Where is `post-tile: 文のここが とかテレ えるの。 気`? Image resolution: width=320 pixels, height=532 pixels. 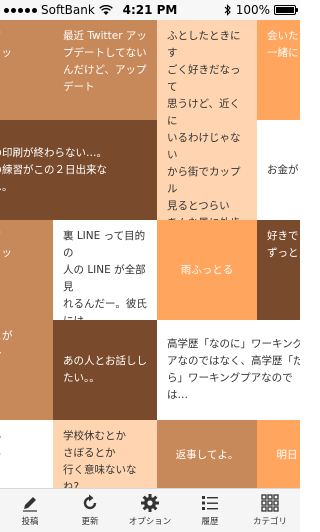
post-tile: 文のここが とかテレ えるの。 気 is located at coordinates (26, 370).